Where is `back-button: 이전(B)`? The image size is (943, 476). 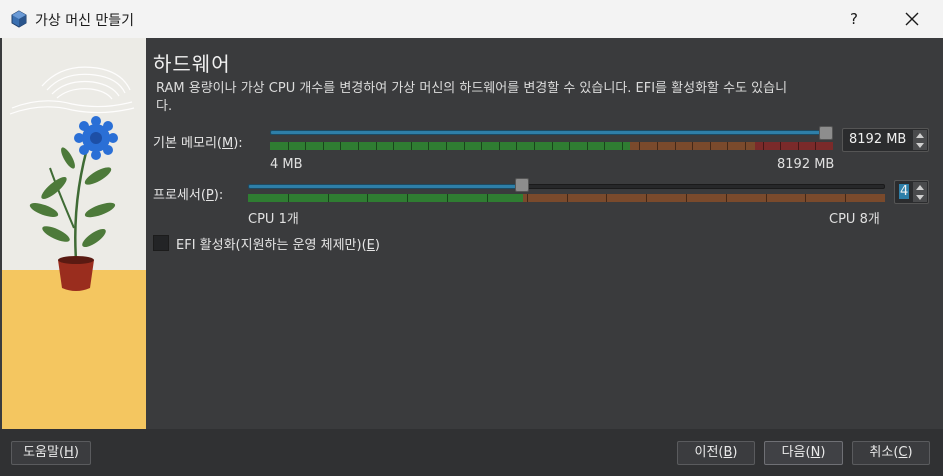
back-button: 이전(B) is located at coordinates (716, 453).